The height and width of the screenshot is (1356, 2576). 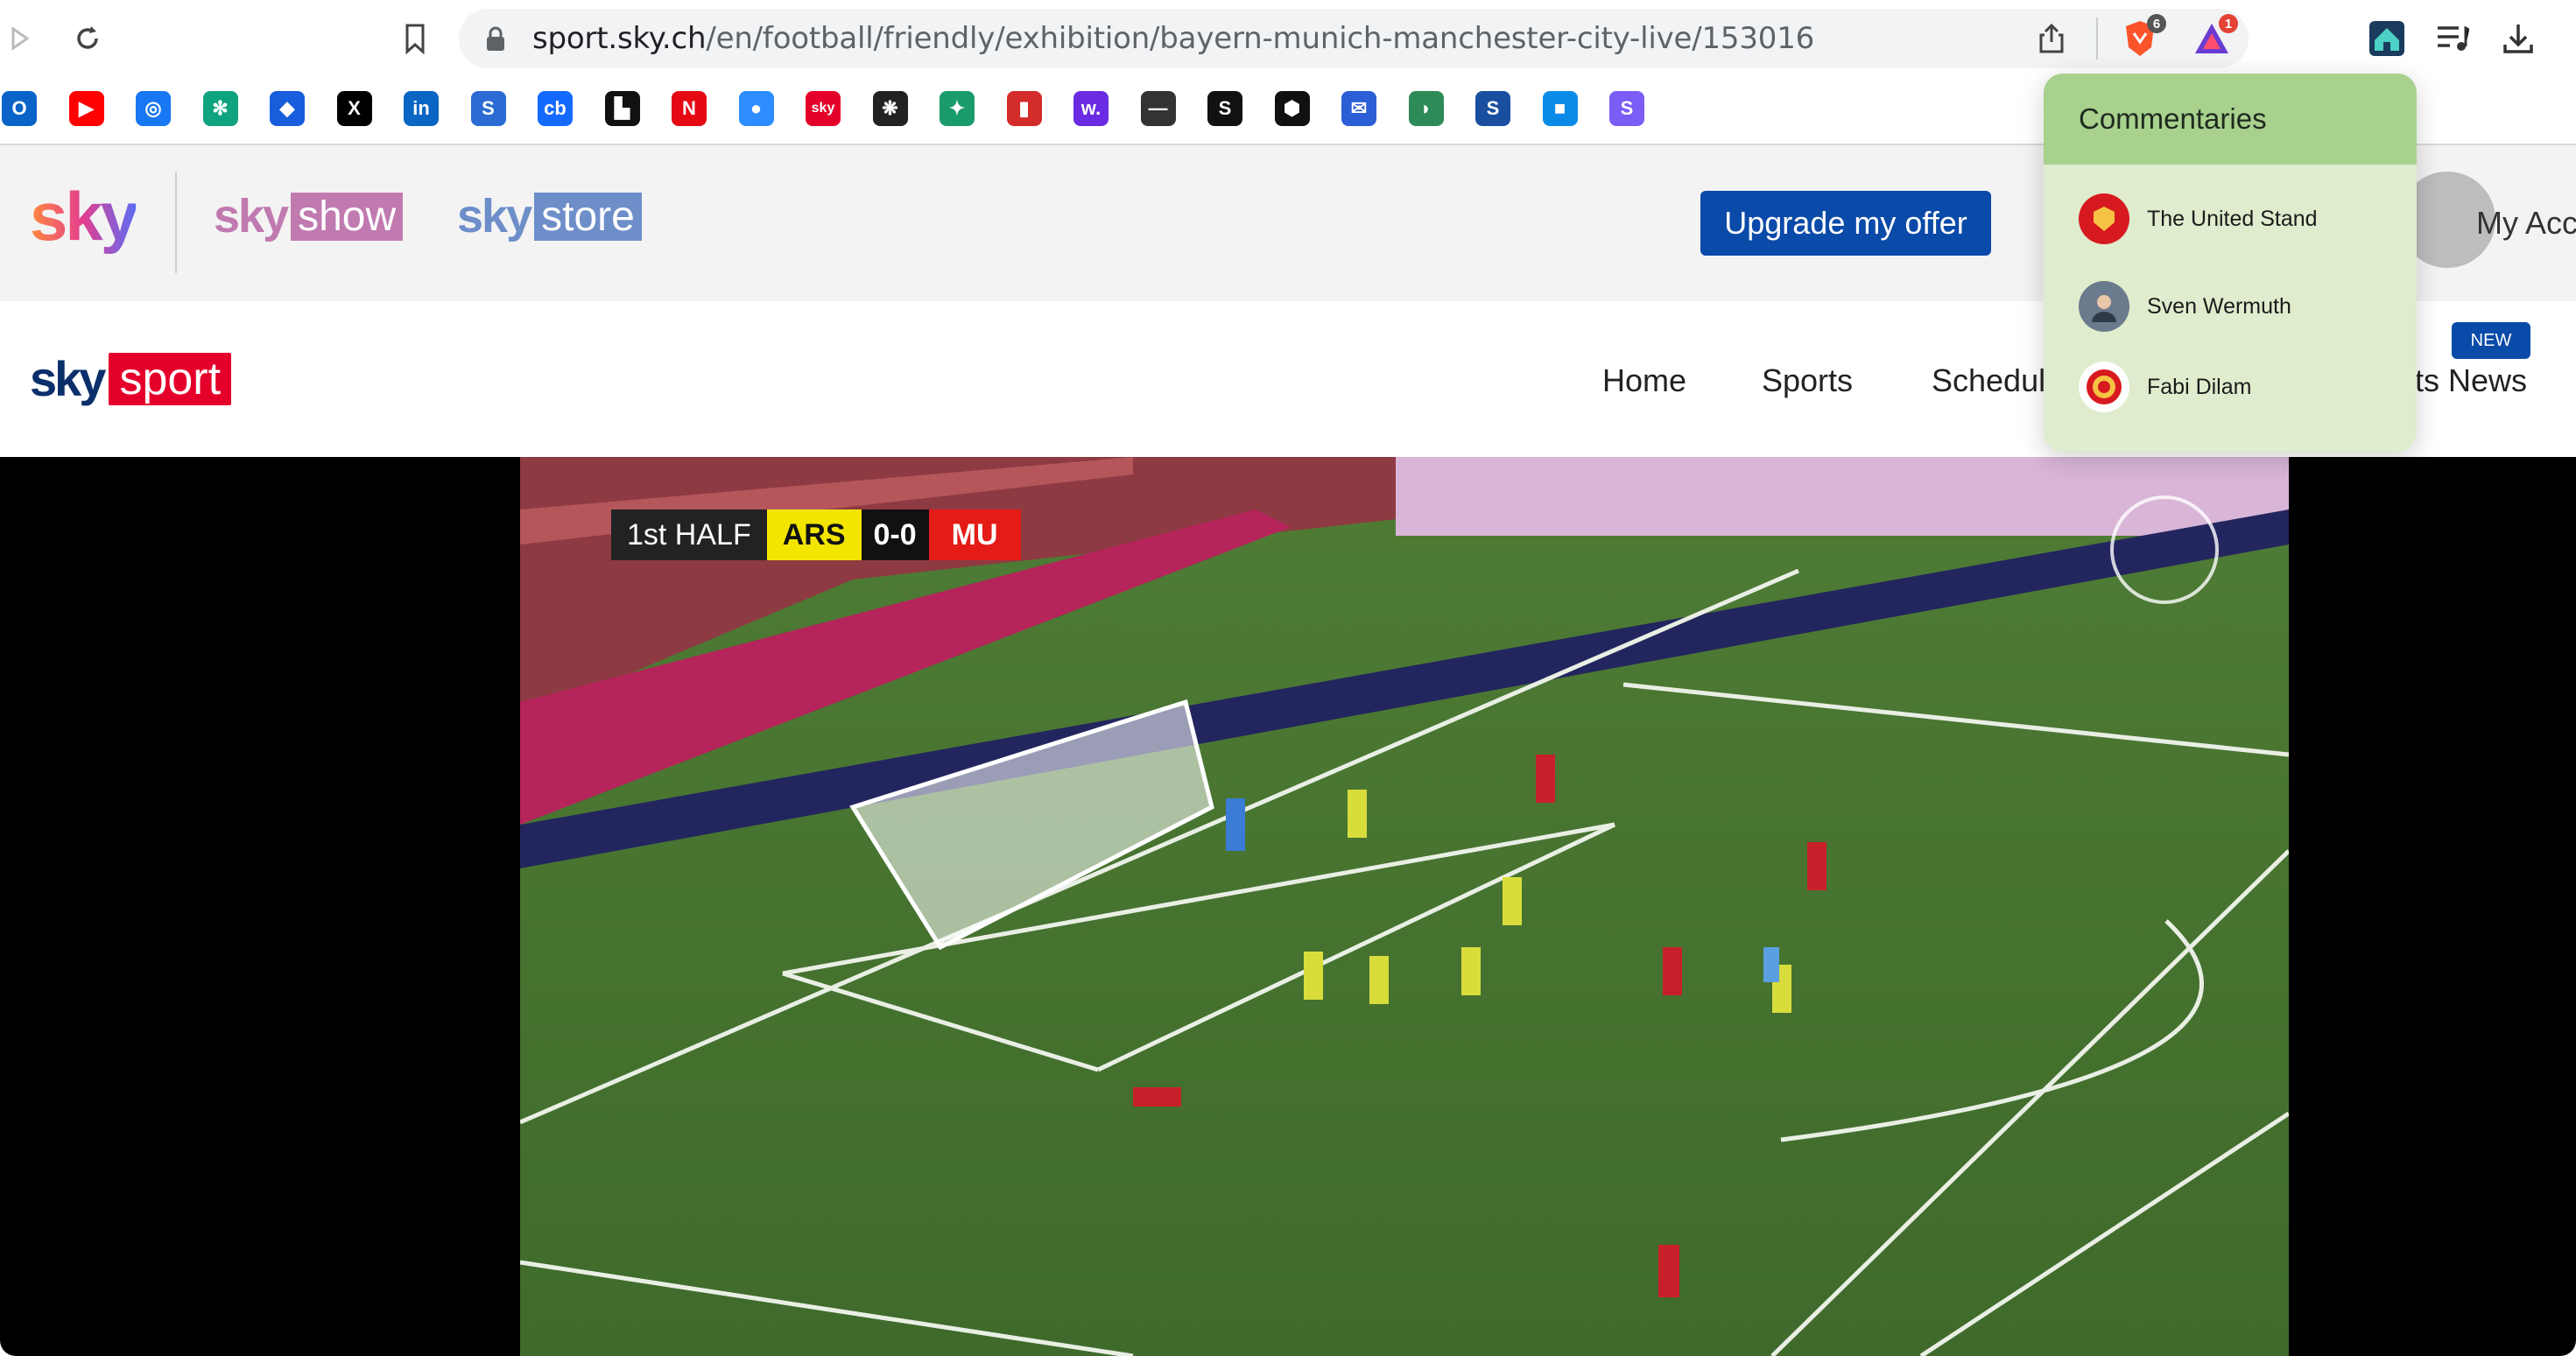 What do you see at coordinates (19, 108) in the screenshot?
I see `outlook-icon: O` at bounding box center [19, 108].